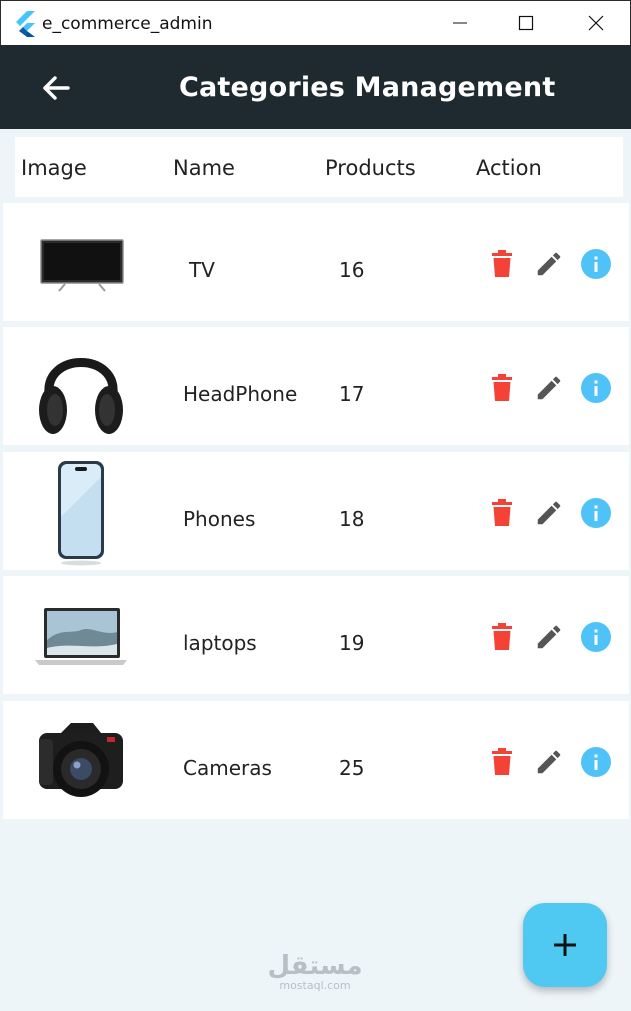 This screenshot has height=1011, width=631. What do you see at coordinates (219, 519) in the screenshot?
I see `category-name: Phones` at bounding box center [219, 519].